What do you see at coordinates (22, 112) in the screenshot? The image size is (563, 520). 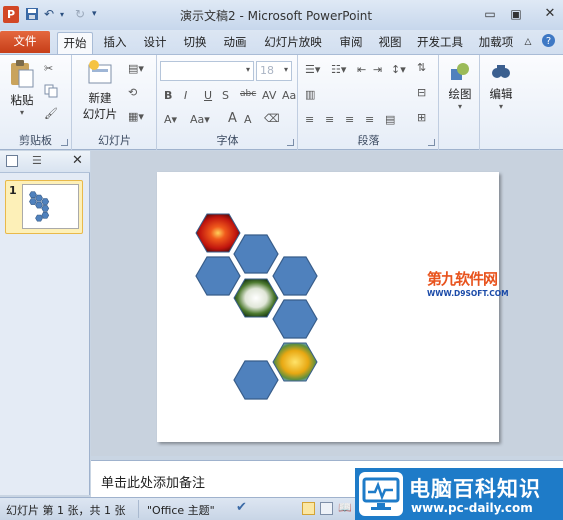 I see `paste-dropdown-icon: ▾` at bounding box center [22, 112].